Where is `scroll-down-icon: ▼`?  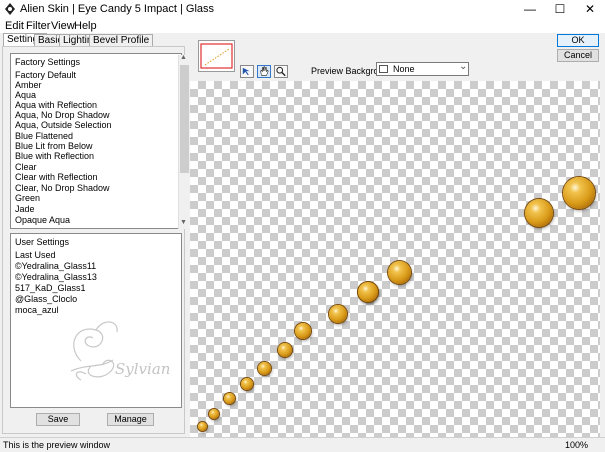 scroll-down-icon: ▼ is located at coordinates (183, 222).